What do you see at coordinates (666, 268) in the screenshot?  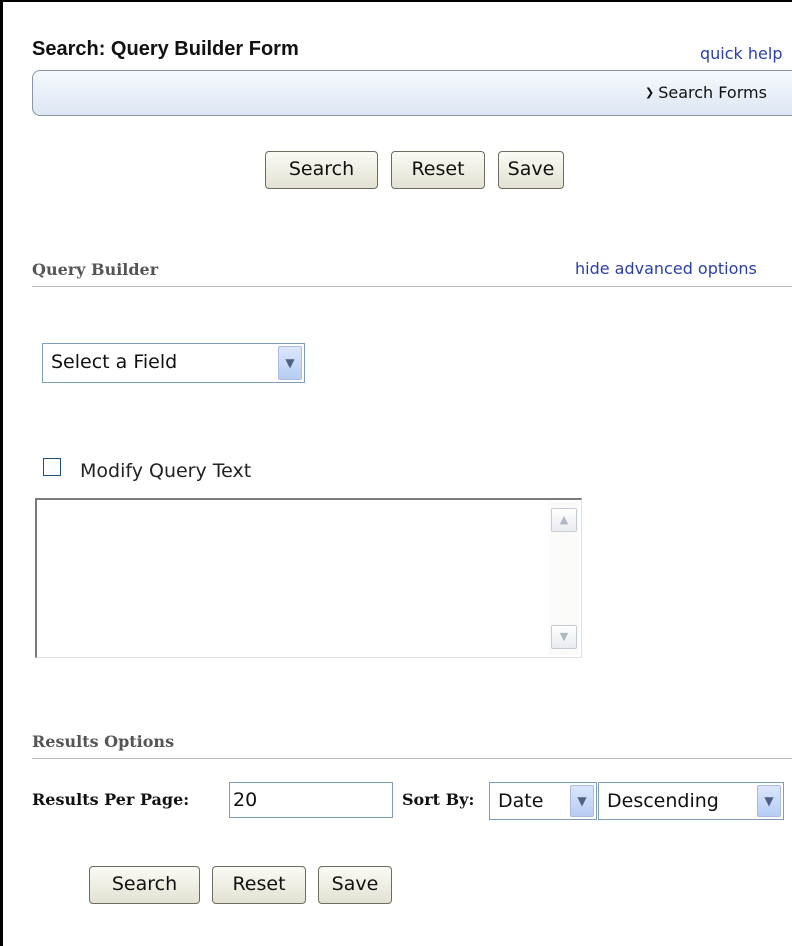 I see `hide-advanced-options-link: hide advanced options` at bounding box center [666, 268].